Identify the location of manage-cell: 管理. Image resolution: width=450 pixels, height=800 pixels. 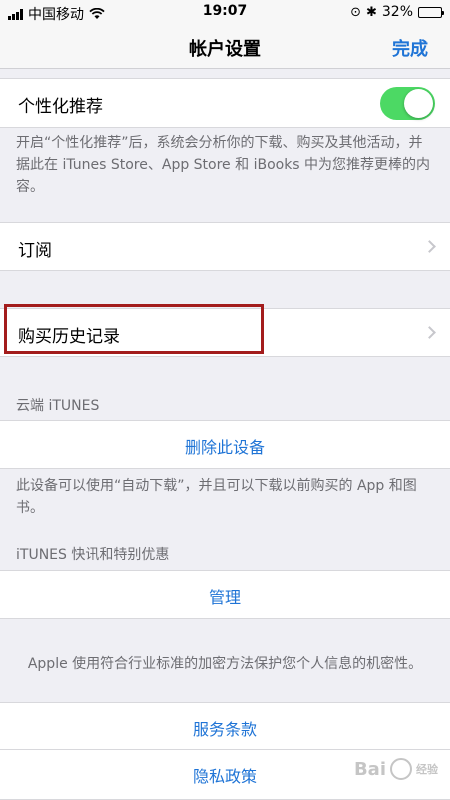
(225, 594).